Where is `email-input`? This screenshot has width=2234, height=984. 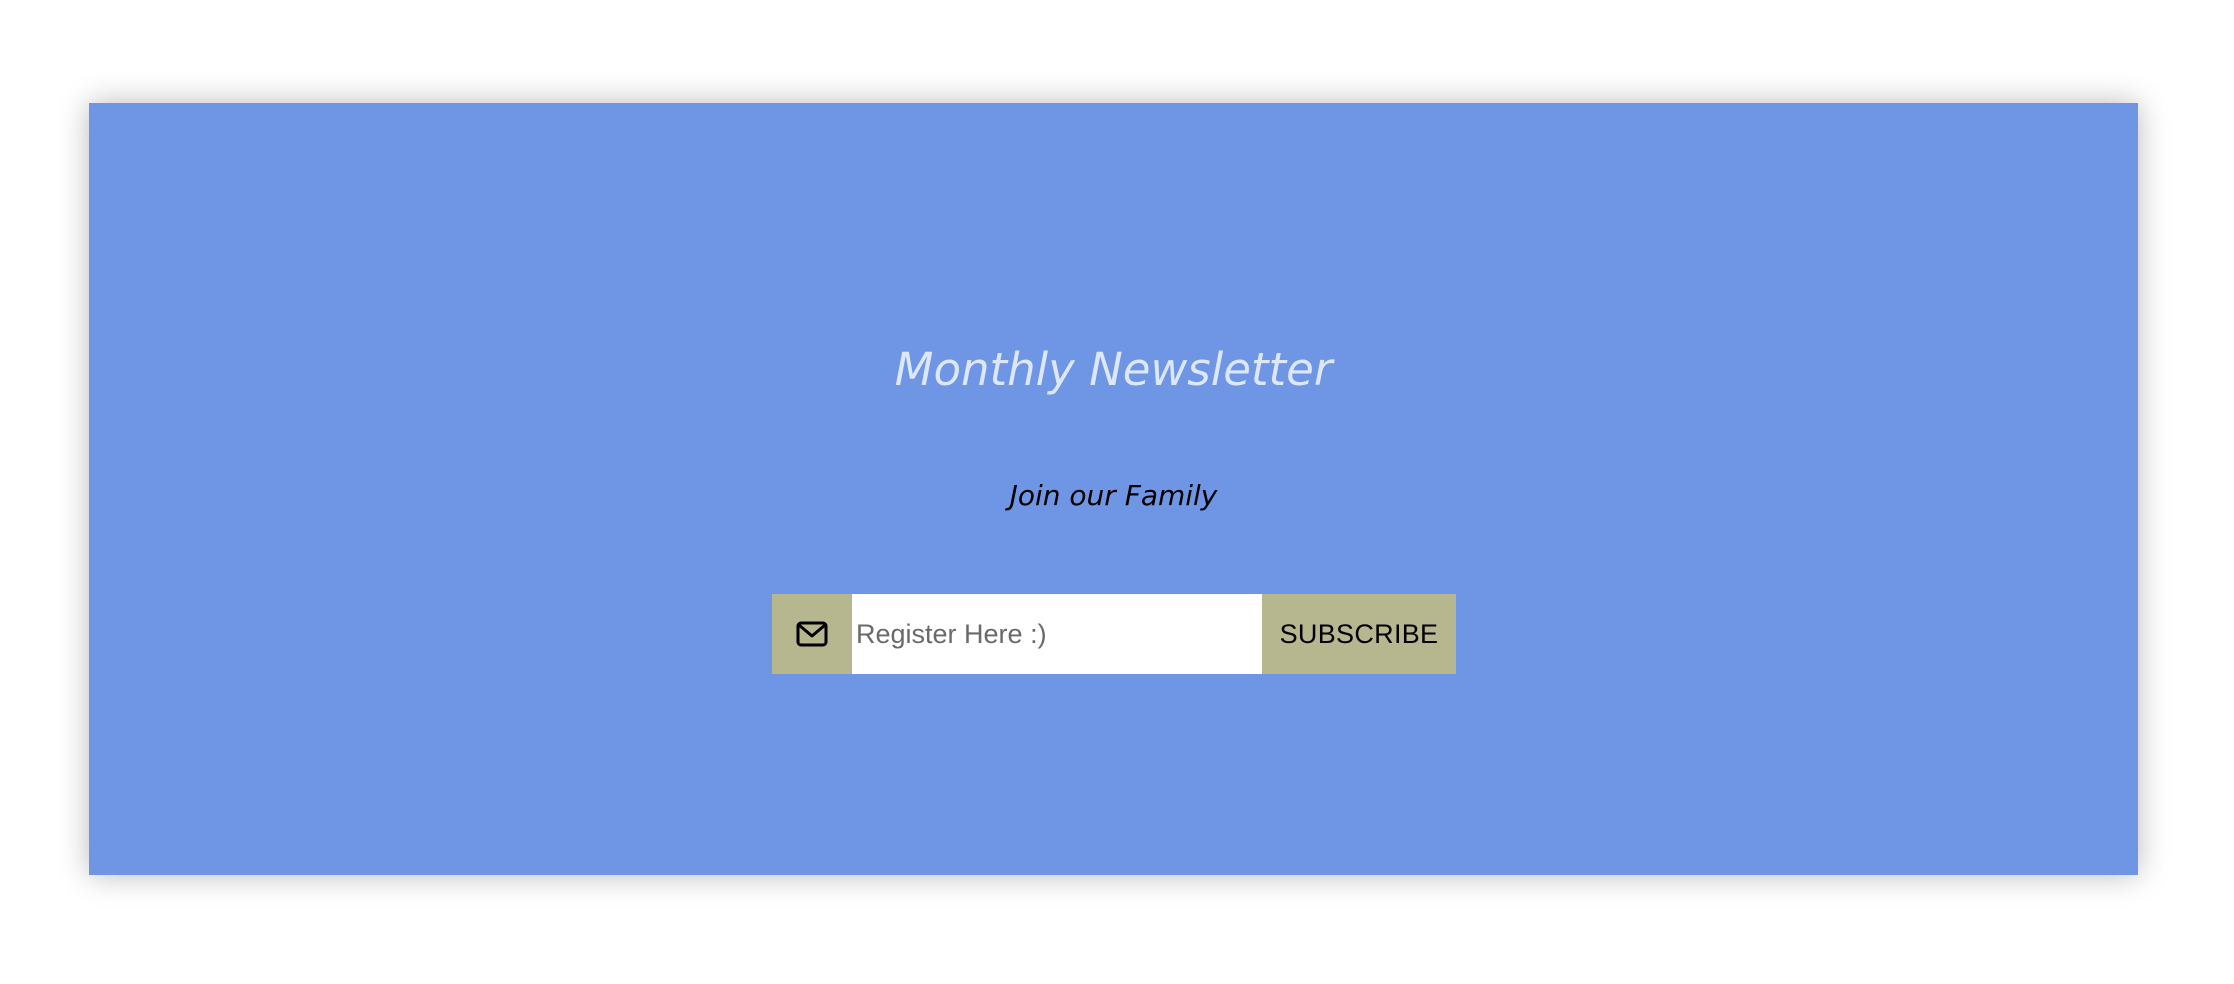
email-input is located at coordinates (1057, 634).